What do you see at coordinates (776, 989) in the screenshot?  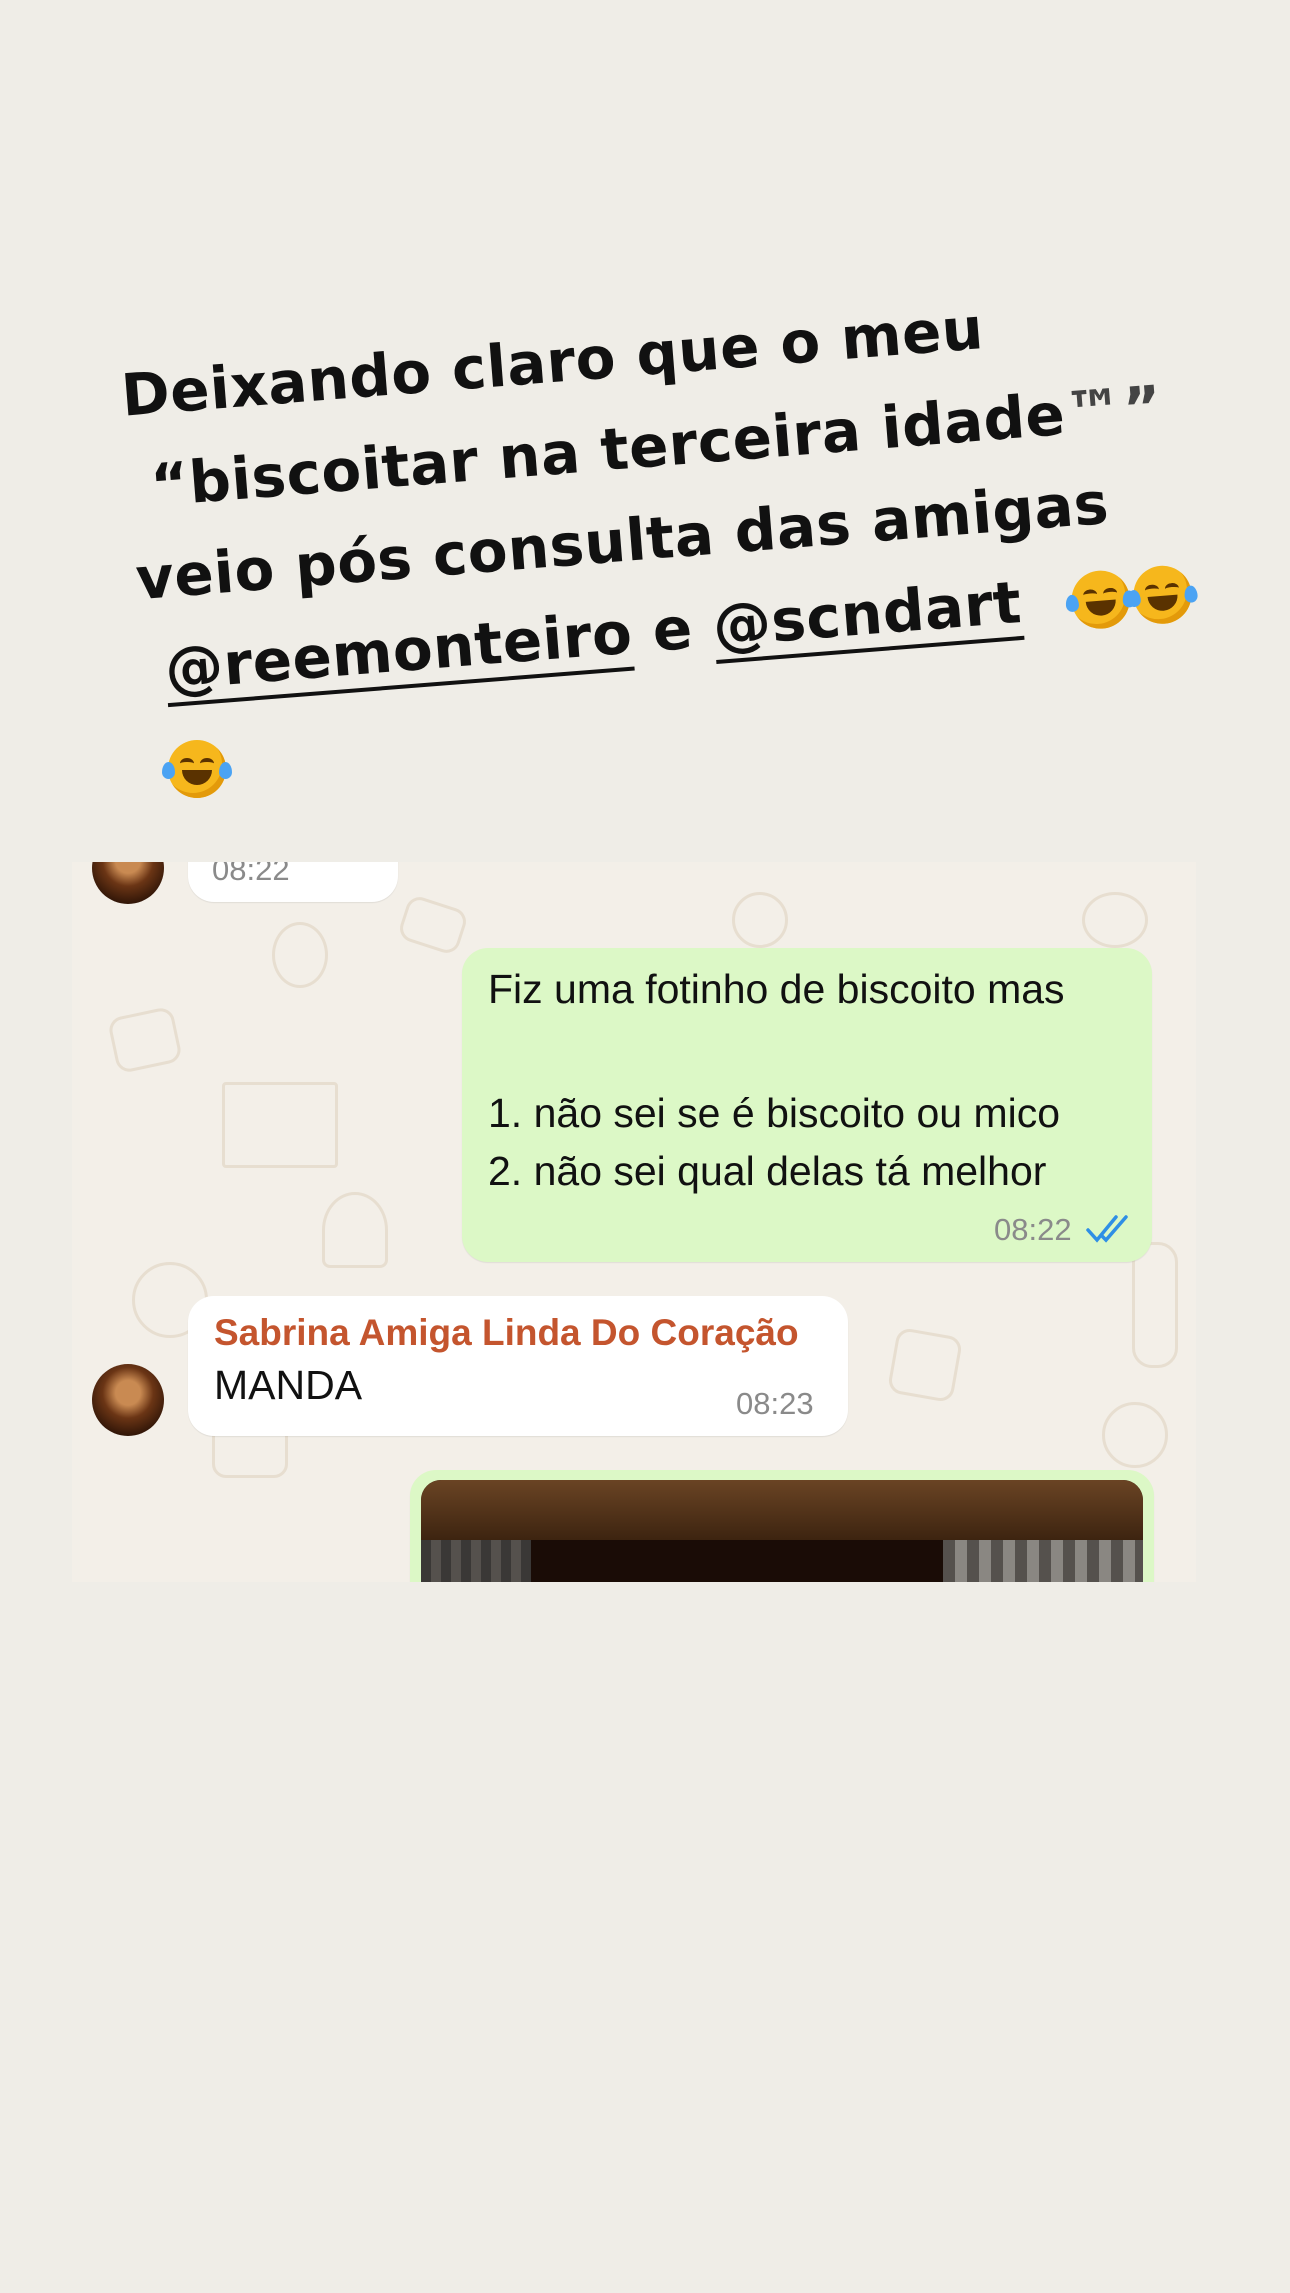 I see `outgoing-message-line-1: Fiz uma fotinho de biscoito mas` at bounding box center [776, 989].